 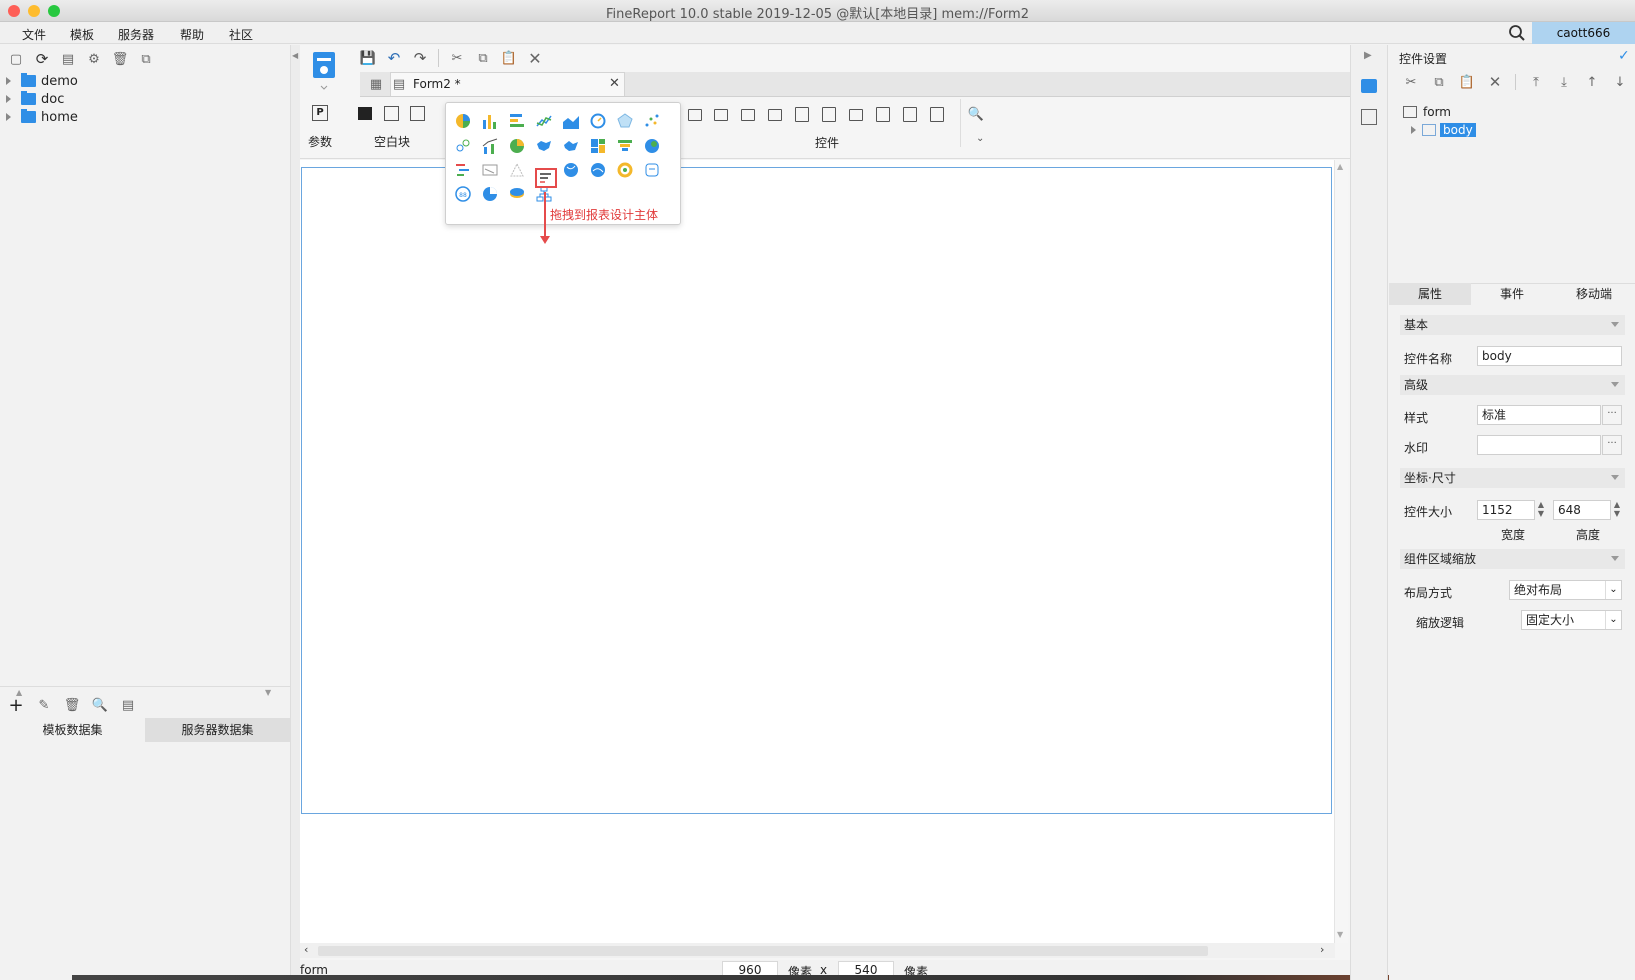 What do you see at coordinates (368, 58) in the screenshot?
I see `save-icon: 💾` at bounding box center [368, 58].